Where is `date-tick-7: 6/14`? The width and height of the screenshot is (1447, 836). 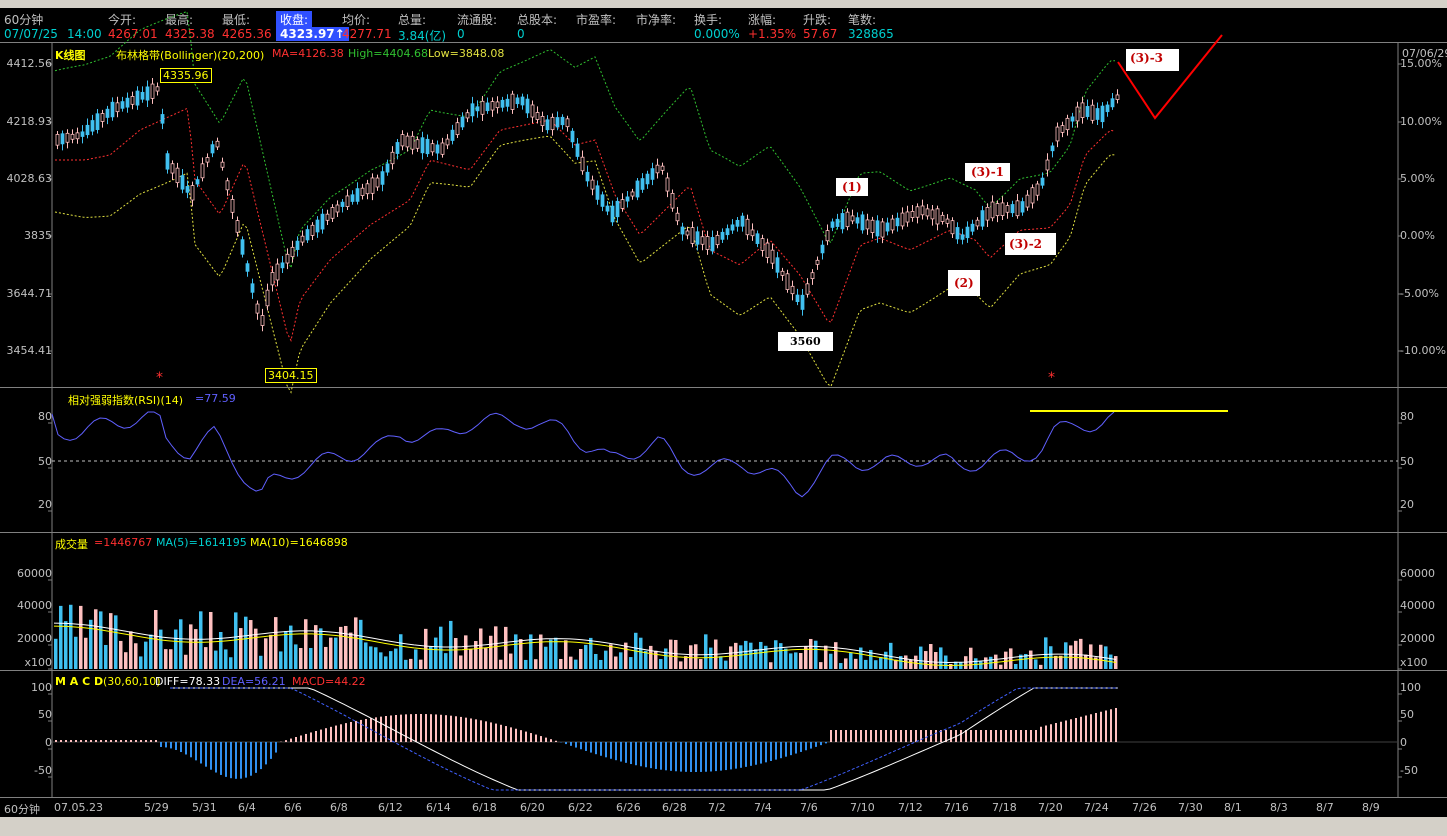
date-tick-7: 6/14 is located at coordinates (438, 807).